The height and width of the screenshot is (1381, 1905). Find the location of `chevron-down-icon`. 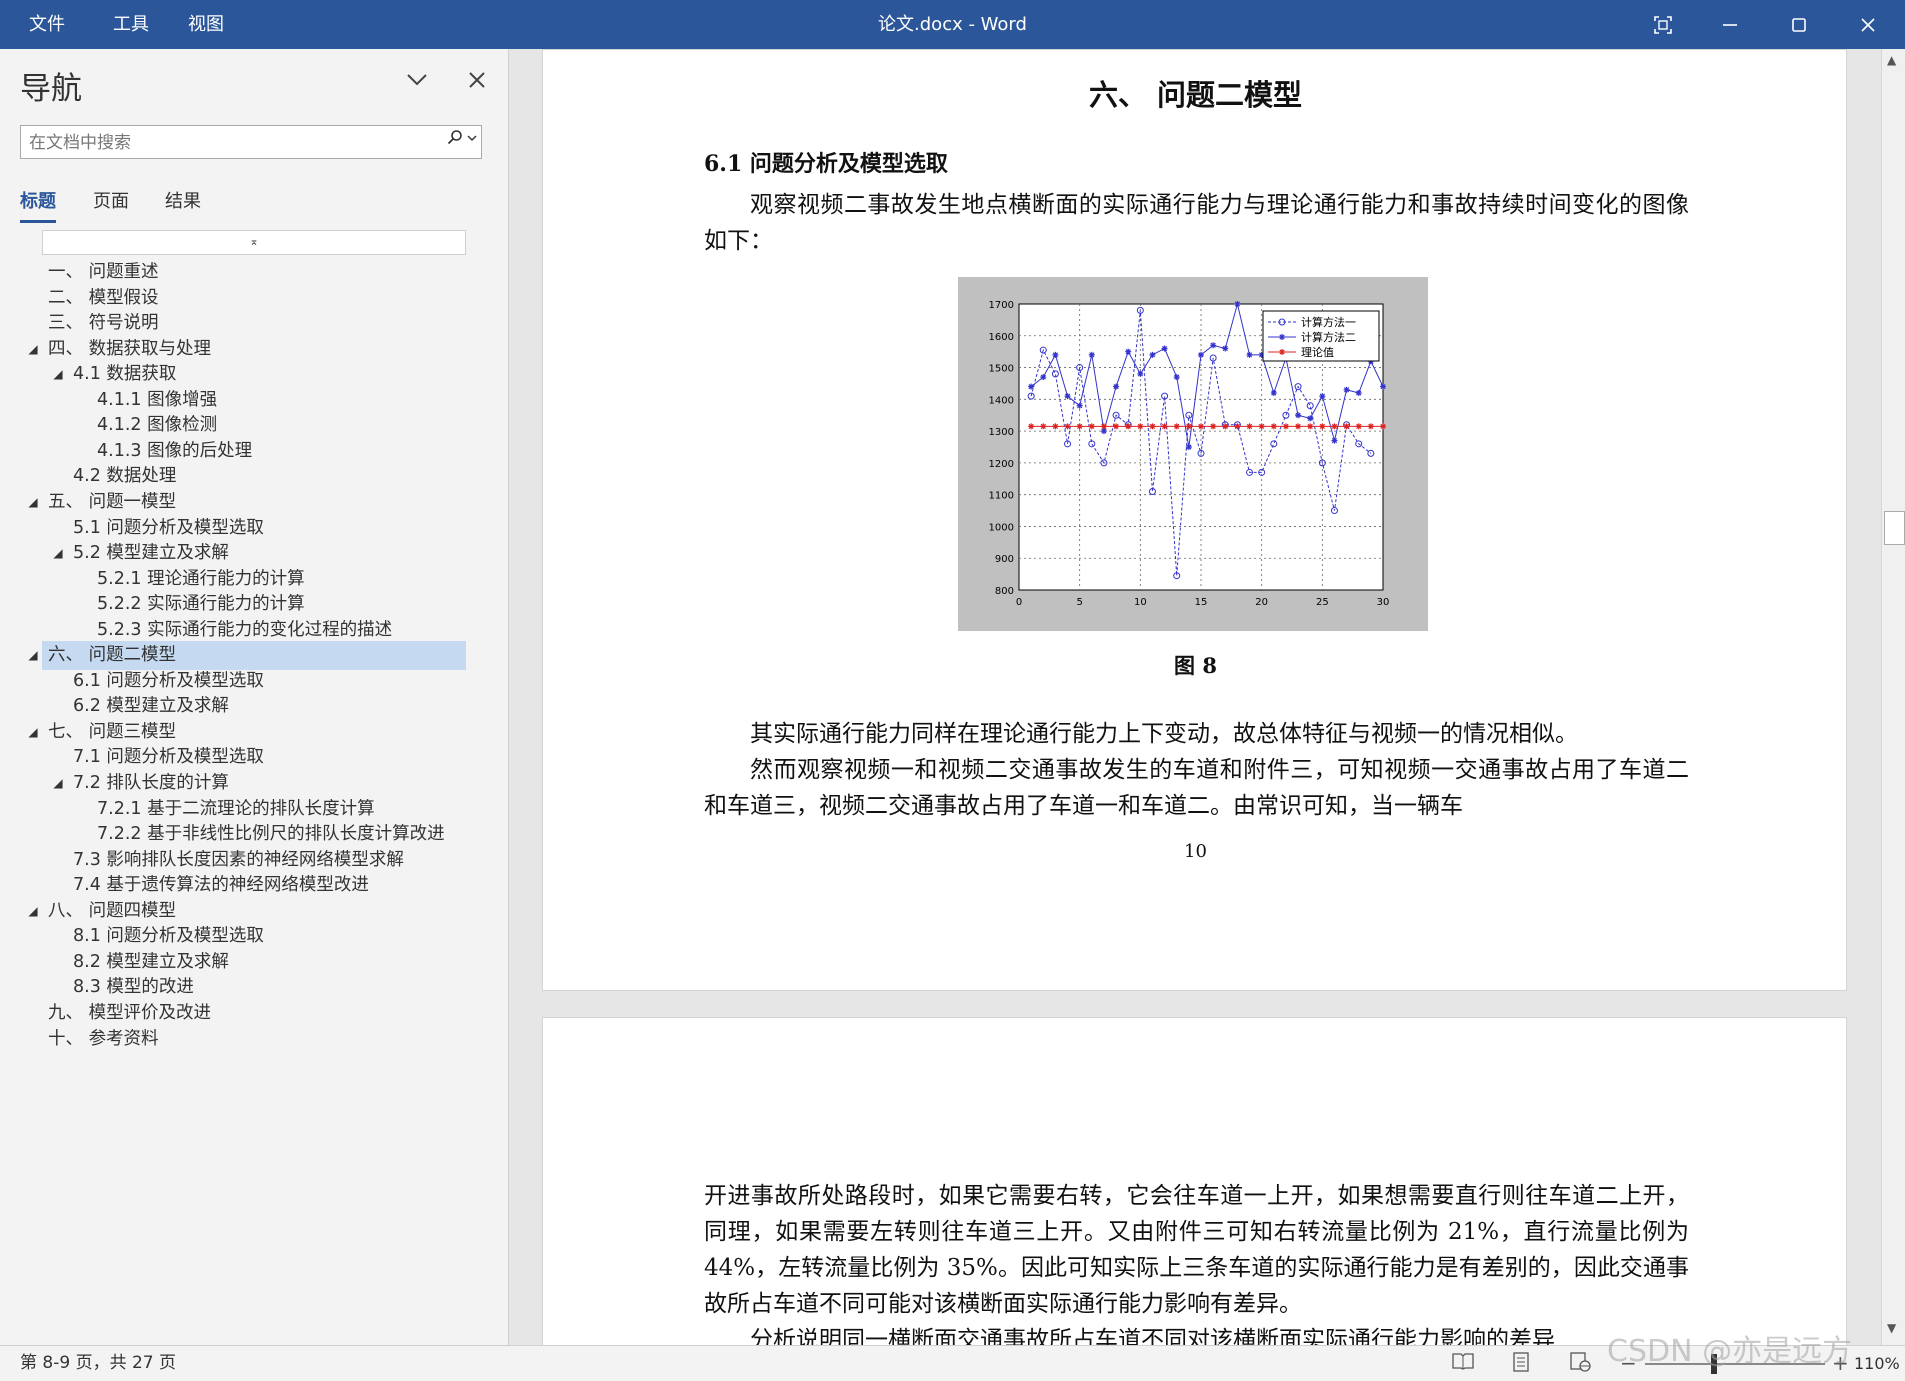

chevron-down-icon is located at coordinates (417, 80).